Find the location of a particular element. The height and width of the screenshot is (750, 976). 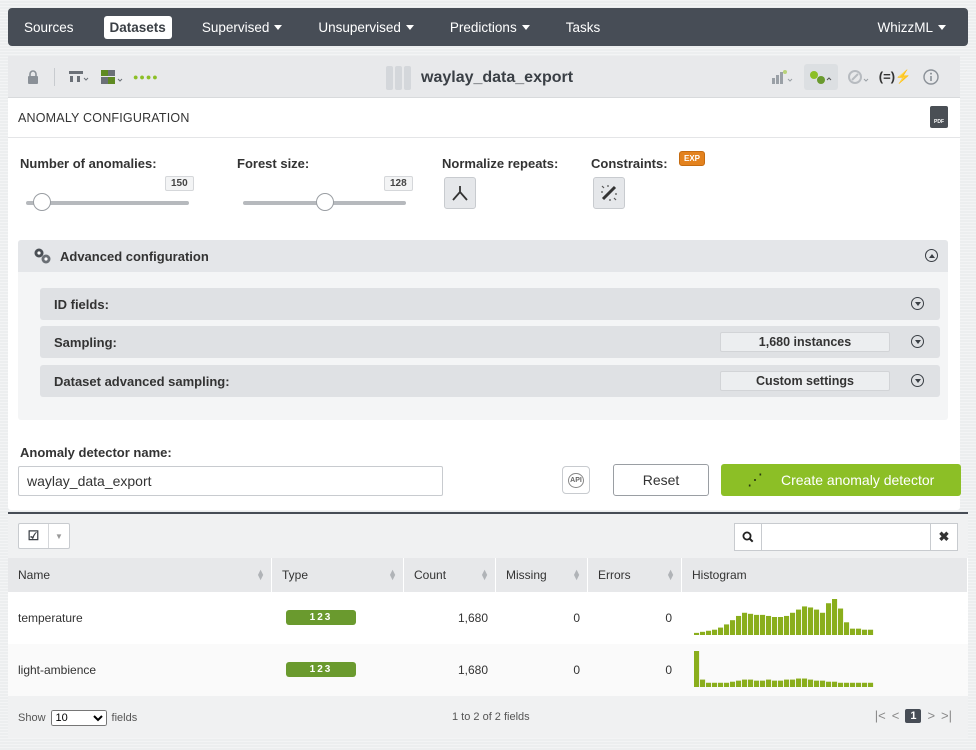

anomaly-name-input is located at coordinates (230, 481).